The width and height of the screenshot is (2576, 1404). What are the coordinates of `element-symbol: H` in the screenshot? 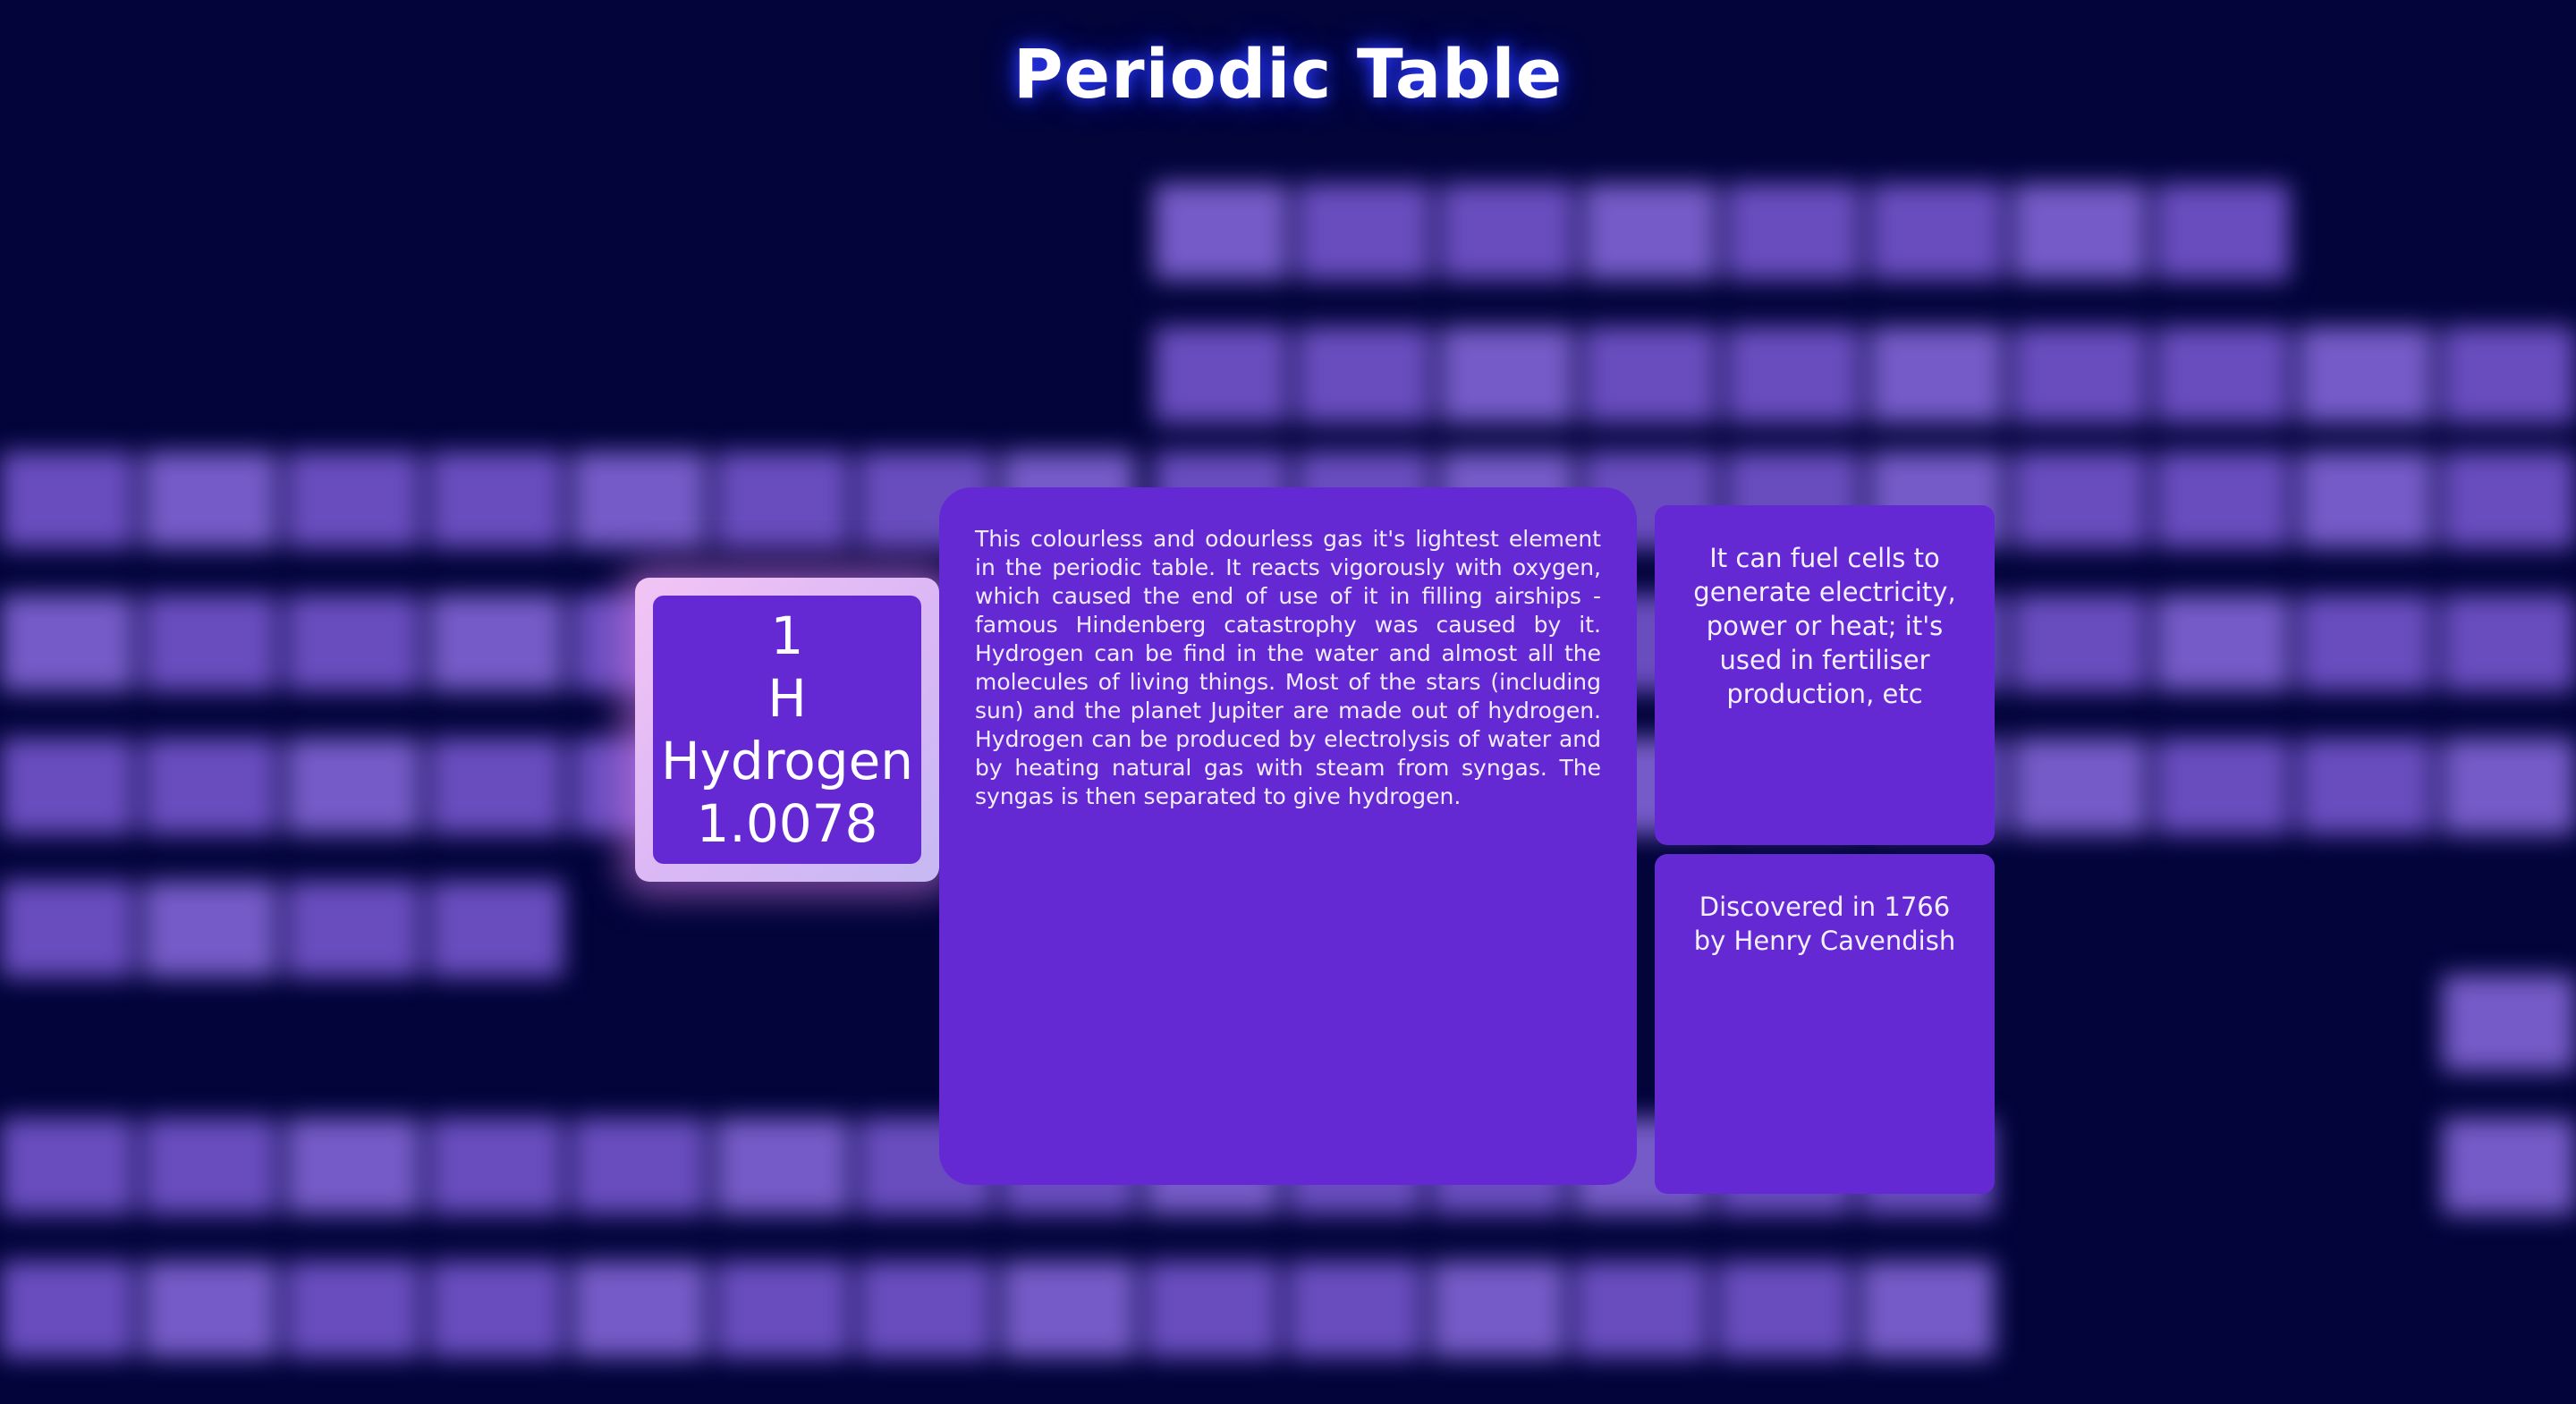 It's located at (787, 699).